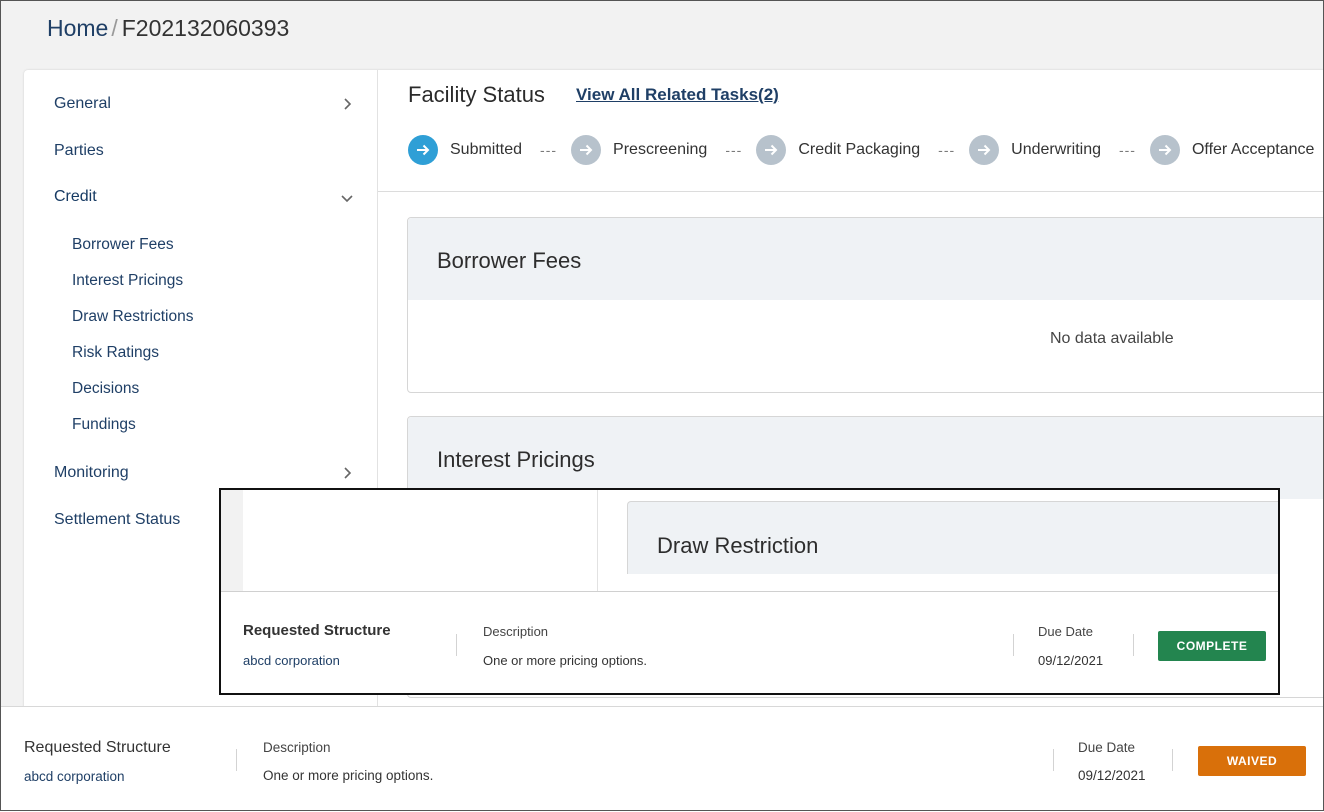 This screenshot has width=1324, height=812. I want to click on breadcrumb-home-link: Home, so click(77, 28).